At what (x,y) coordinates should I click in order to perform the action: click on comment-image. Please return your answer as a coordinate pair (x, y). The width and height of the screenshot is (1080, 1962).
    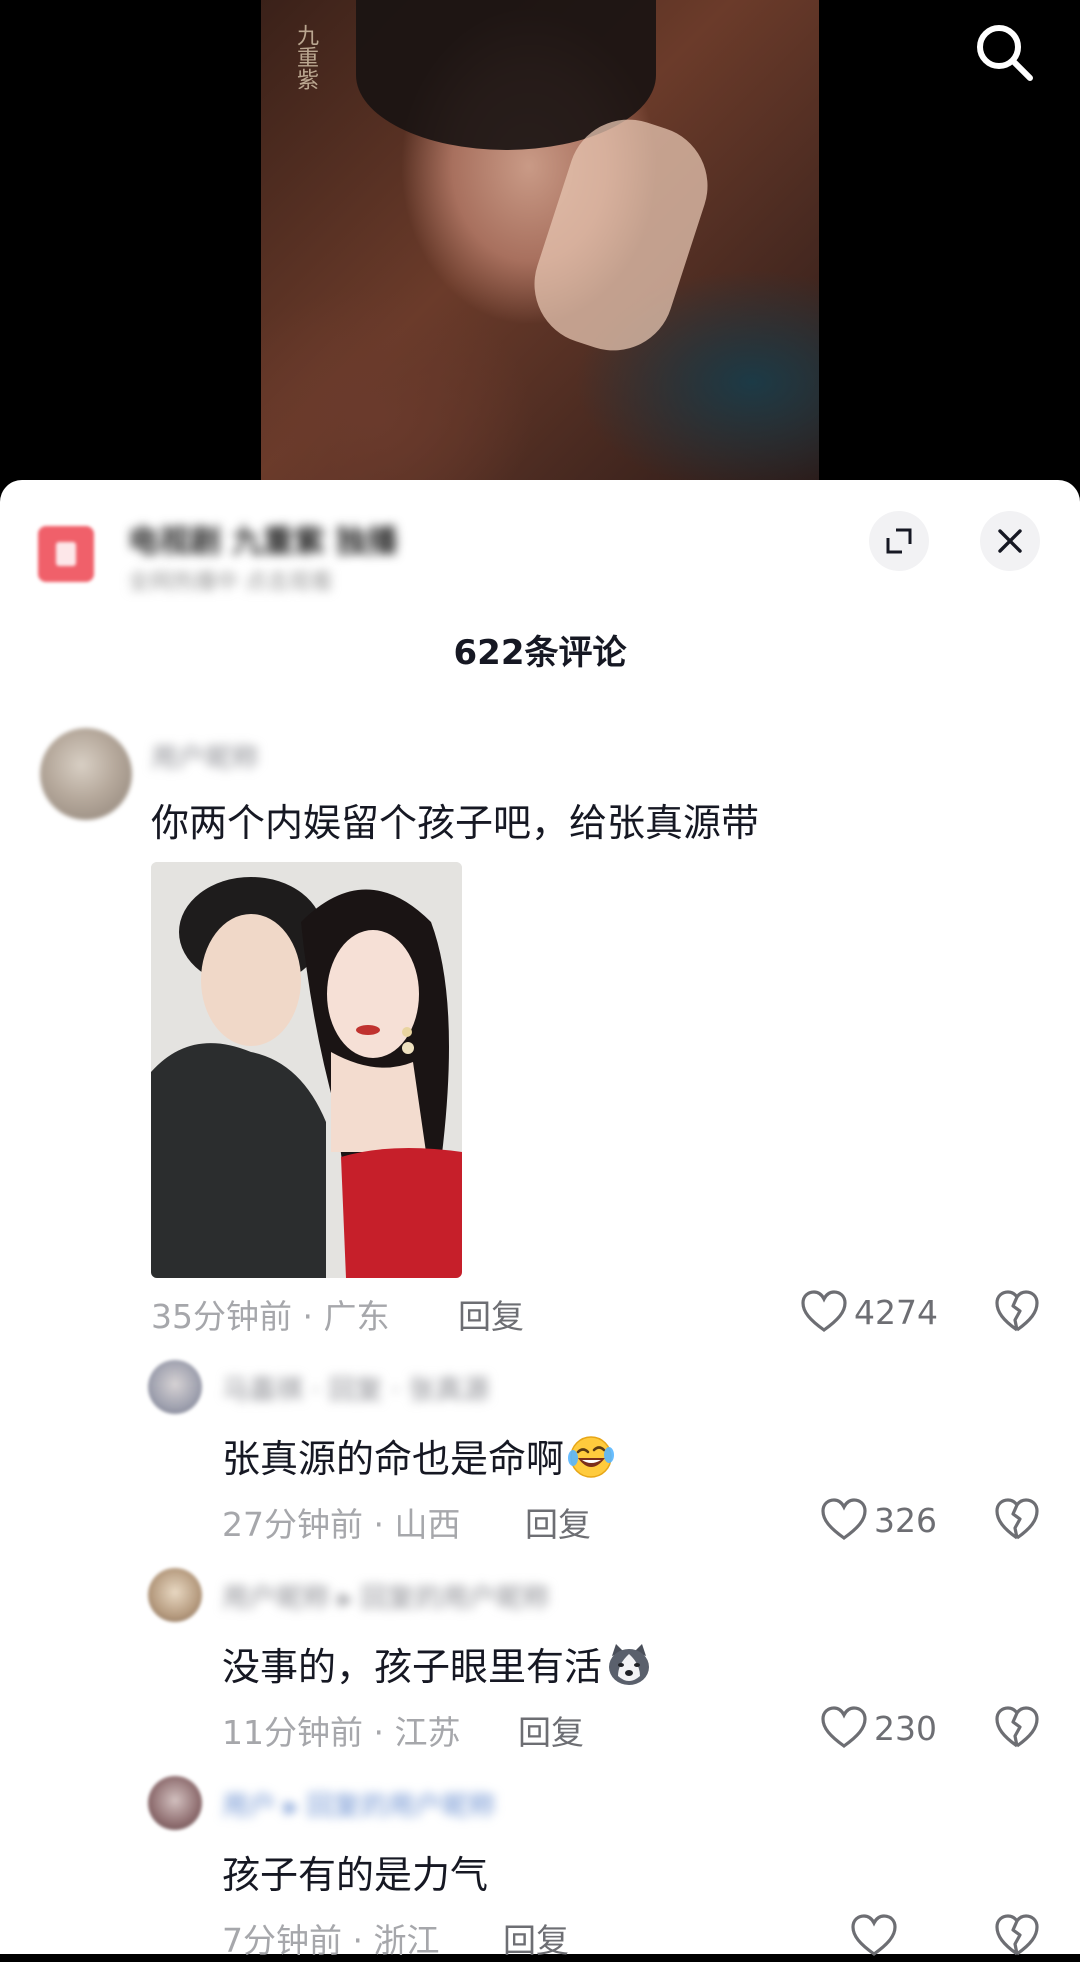
    Looking at the image, I should click on (306, 1070).